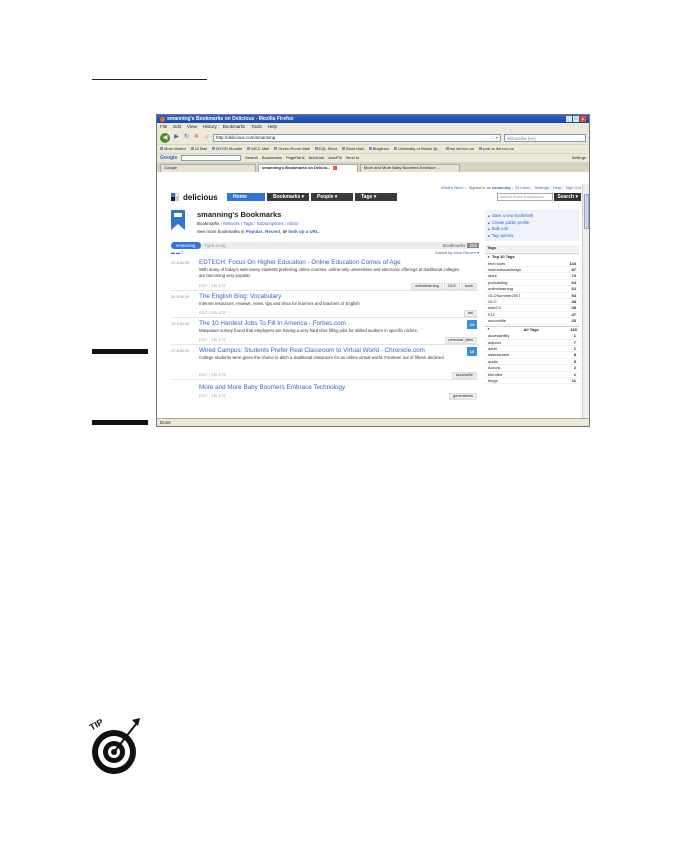 Image resolution: width=678 pixels, height=850 pixels. What do you see at coordinates (177, 252) in the screenshot?
I see `view-toggle-icon: ▬ ▬ ≡` at bounding box center [177, 252].